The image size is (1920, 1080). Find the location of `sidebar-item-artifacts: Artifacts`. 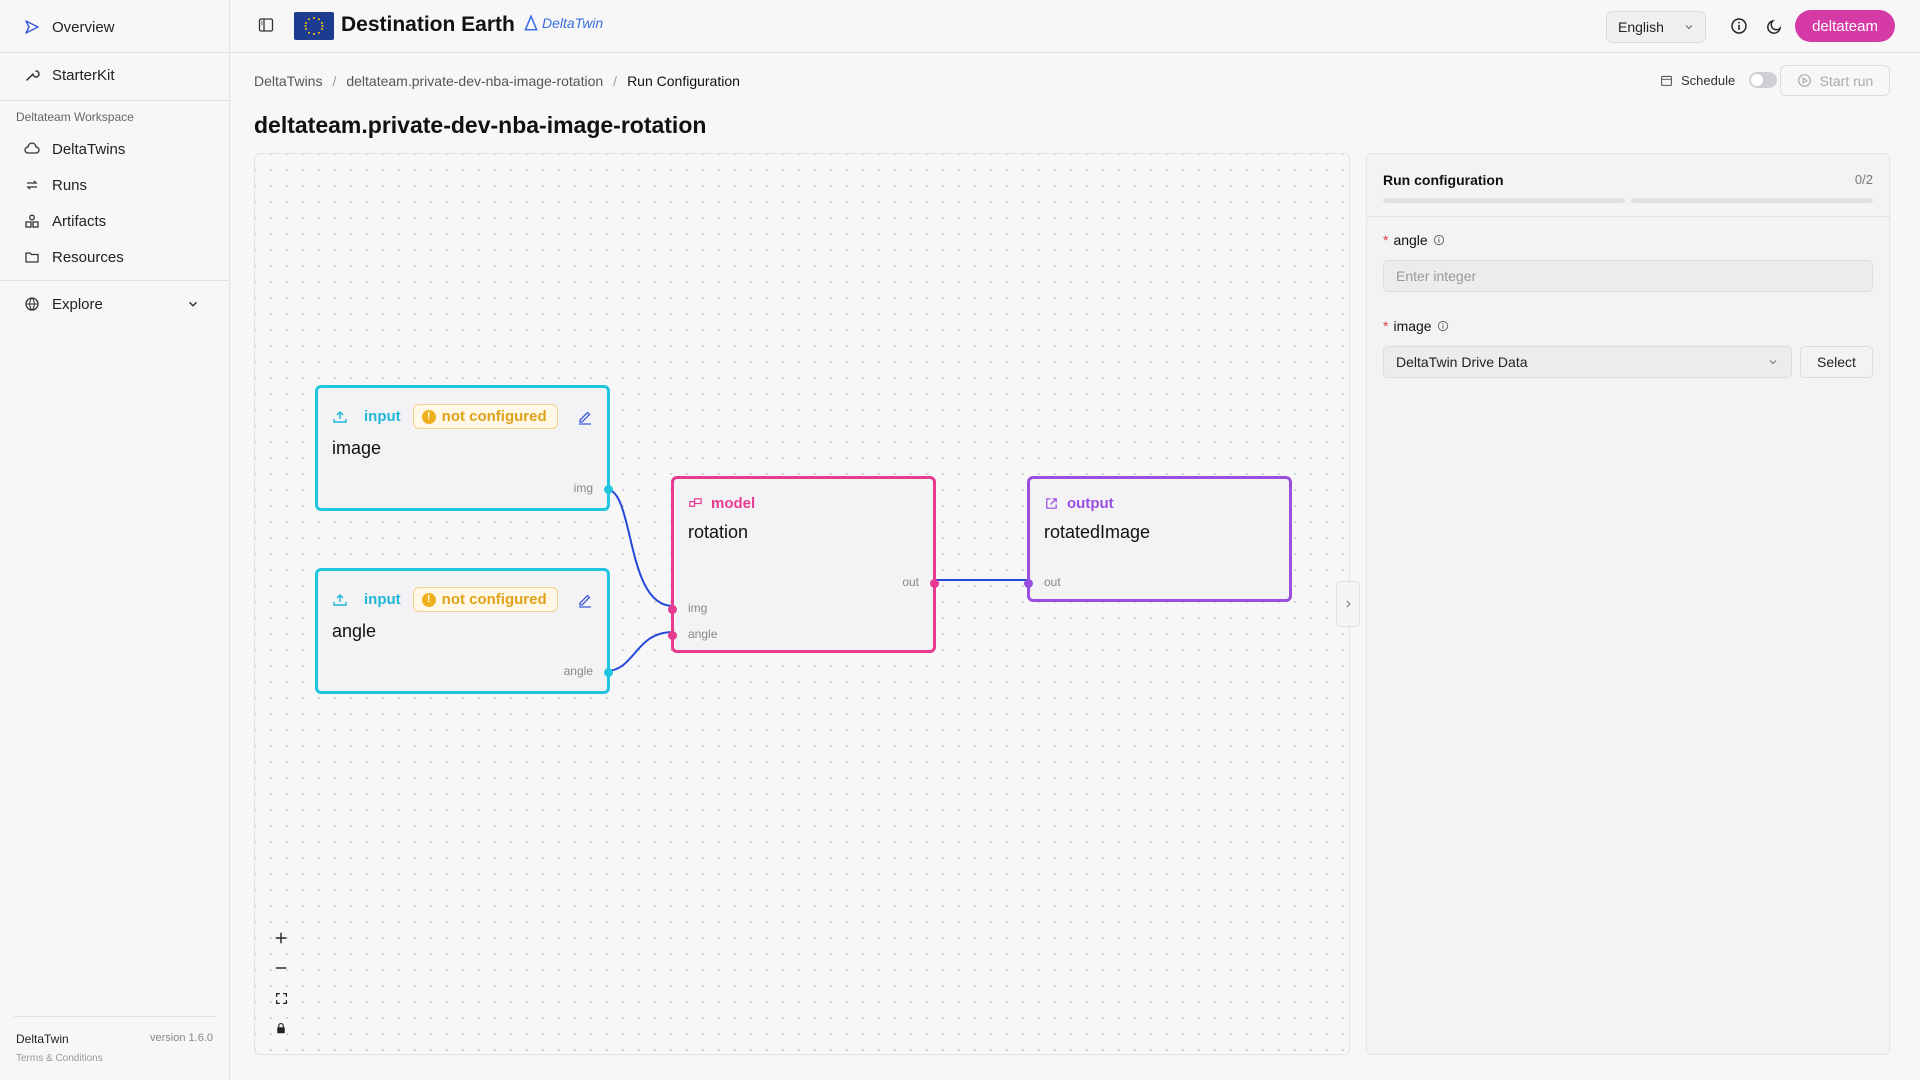

sidebar-item-artifacts: Artifacts is located at coordinates (114, 221).